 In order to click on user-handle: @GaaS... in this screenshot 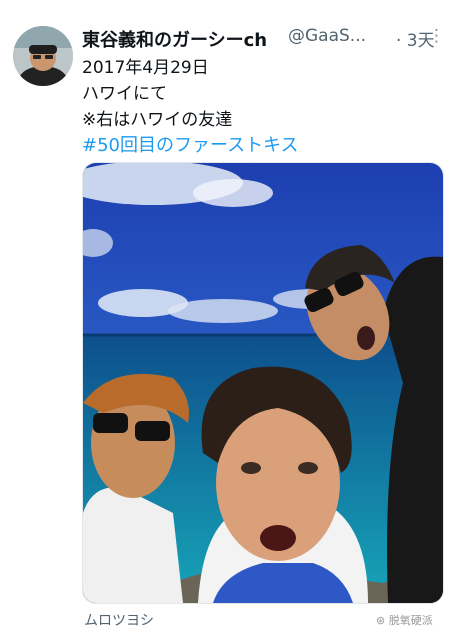, I will do `click(327, 36)`.